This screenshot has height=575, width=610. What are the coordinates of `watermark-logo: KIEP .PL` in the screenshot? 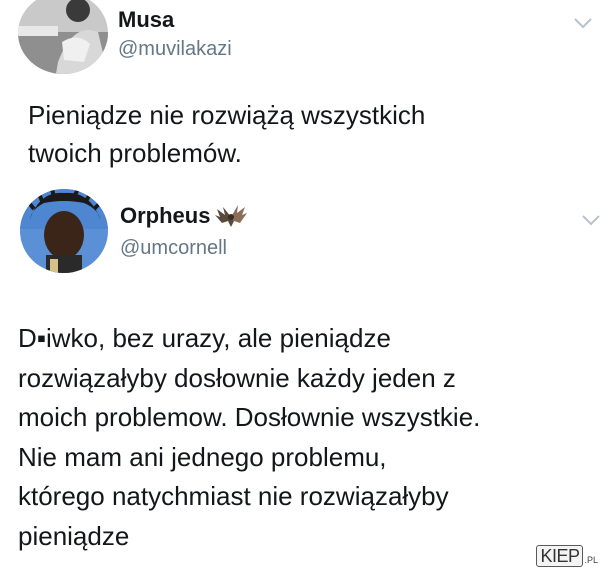 It's located at (567, 556).